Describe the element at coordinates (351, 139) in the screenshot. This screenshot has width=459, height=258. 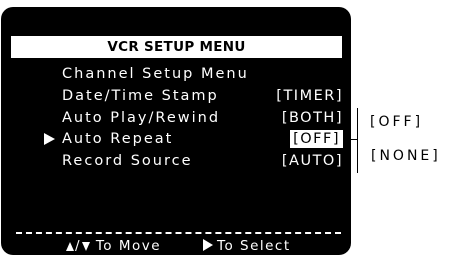
I see `option-connector-line` at that location.